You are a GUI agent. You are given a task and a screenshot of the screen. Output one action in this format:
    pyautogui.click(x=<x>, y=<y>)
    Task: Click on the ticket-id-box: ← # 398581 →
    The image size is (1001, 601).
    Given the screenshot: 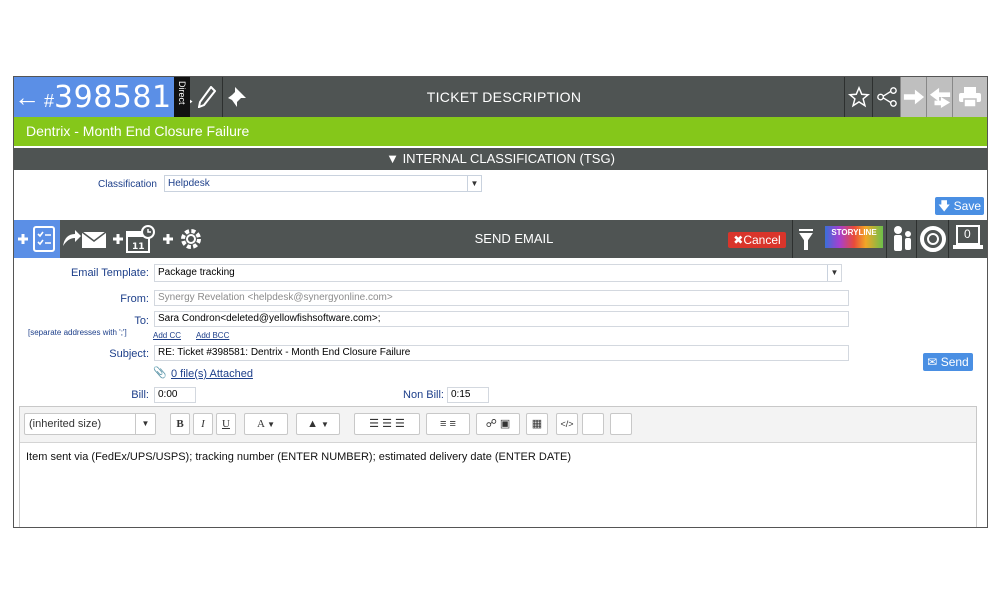 What is the action you would take?
    pyautogui.click(x=106, y=97)
    